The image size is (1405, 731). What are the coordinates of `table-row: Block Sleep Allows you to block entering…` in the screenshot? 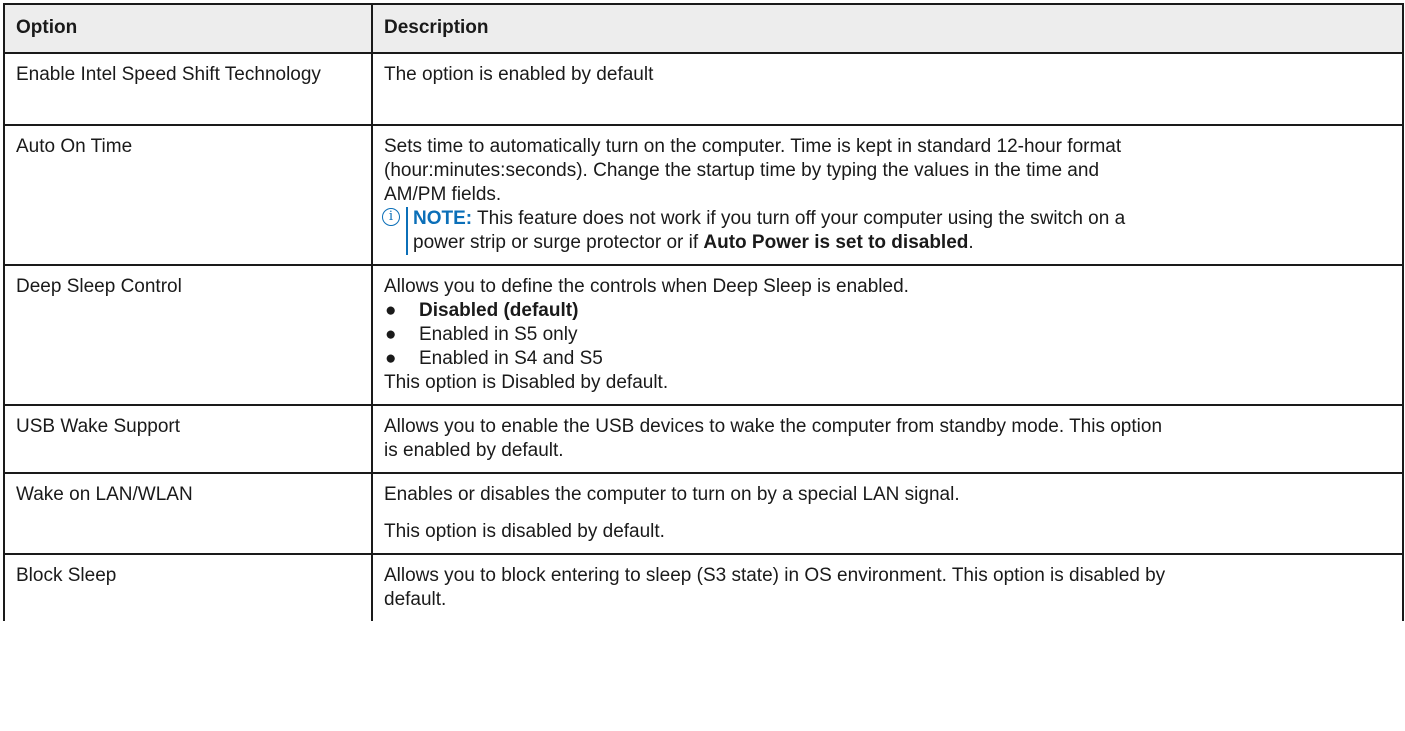 It's located at (703, 587).